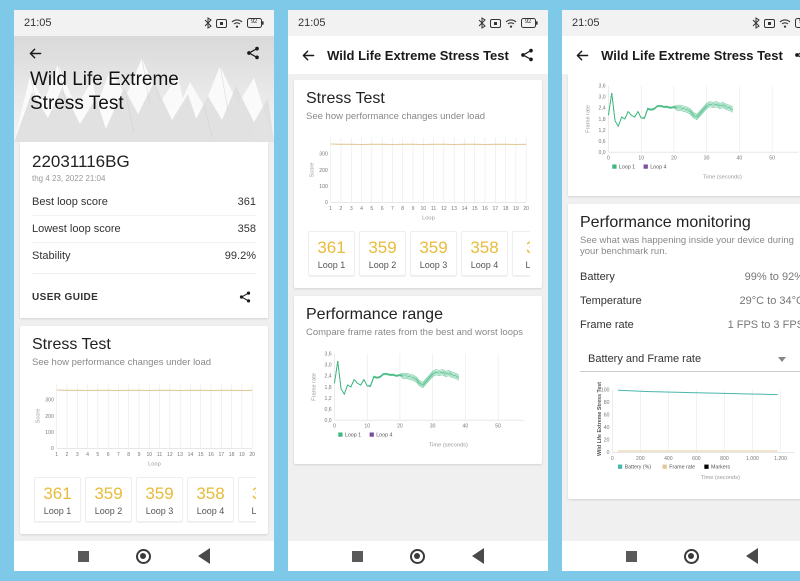 The height and width of the screenshot is (581, 800). Describe the element at coordinates (170, 455) in the screenshot. I see `svg-text: 12` at that location.